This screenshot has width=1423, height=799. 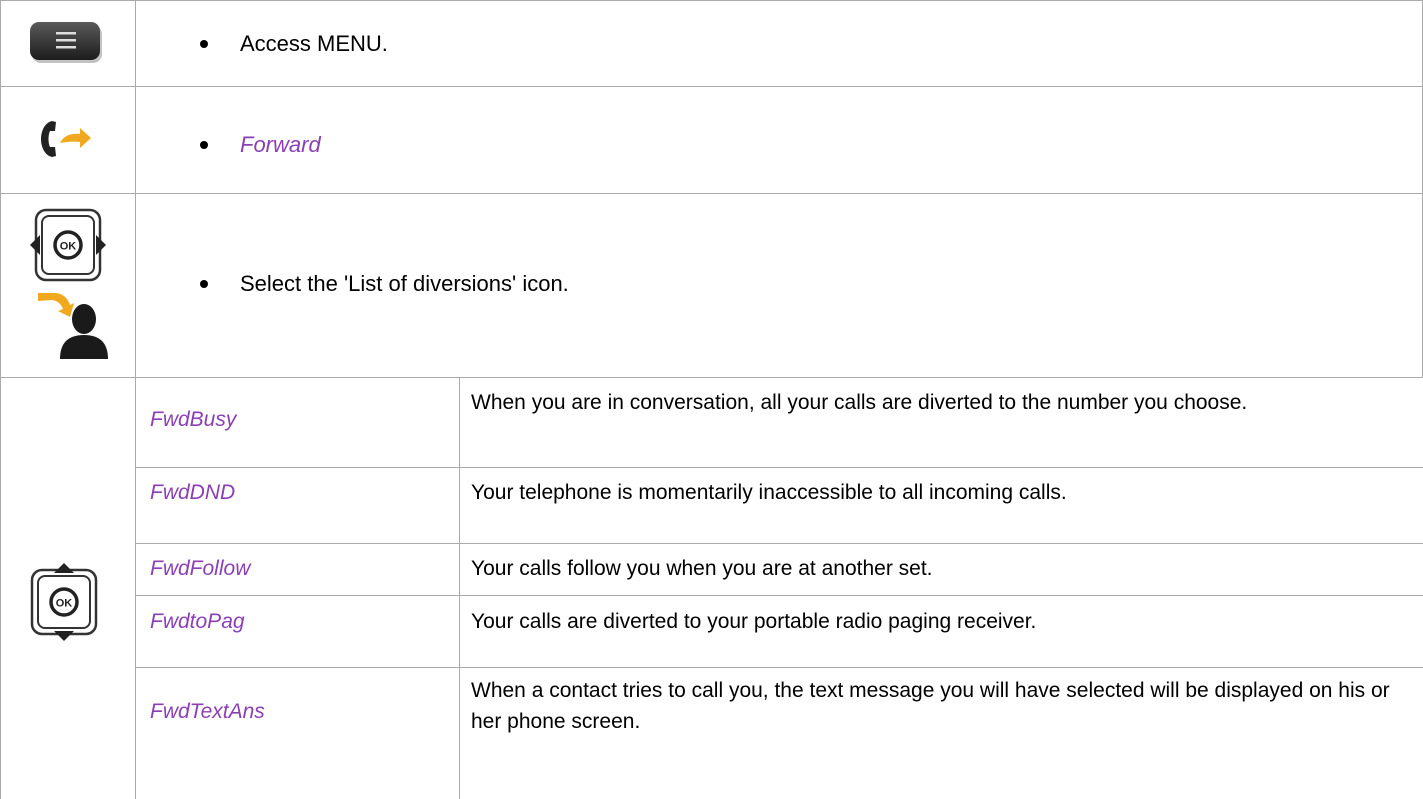 I want to click on menu-button-icon, so click(x=67, y=44).